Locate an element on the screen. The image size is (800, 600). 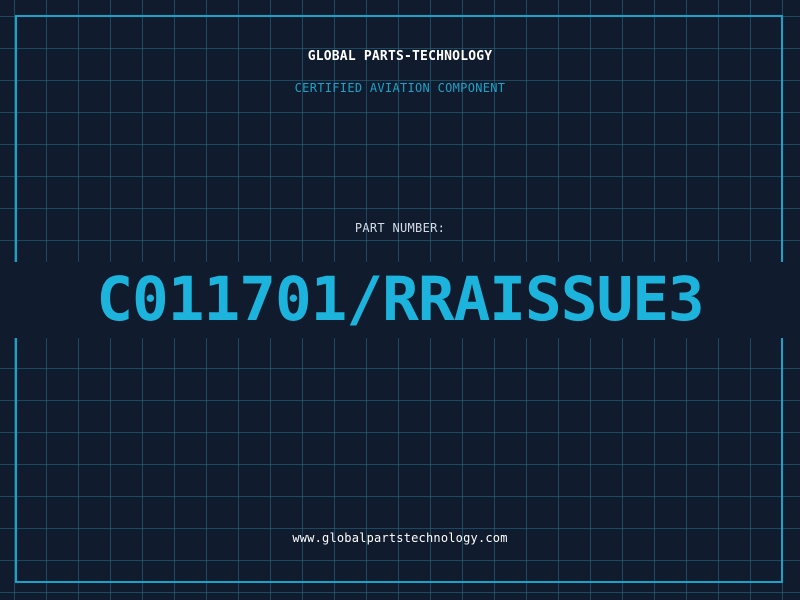
website-url: www.globalpartstechnology.com is located at coordinates (400, 538).